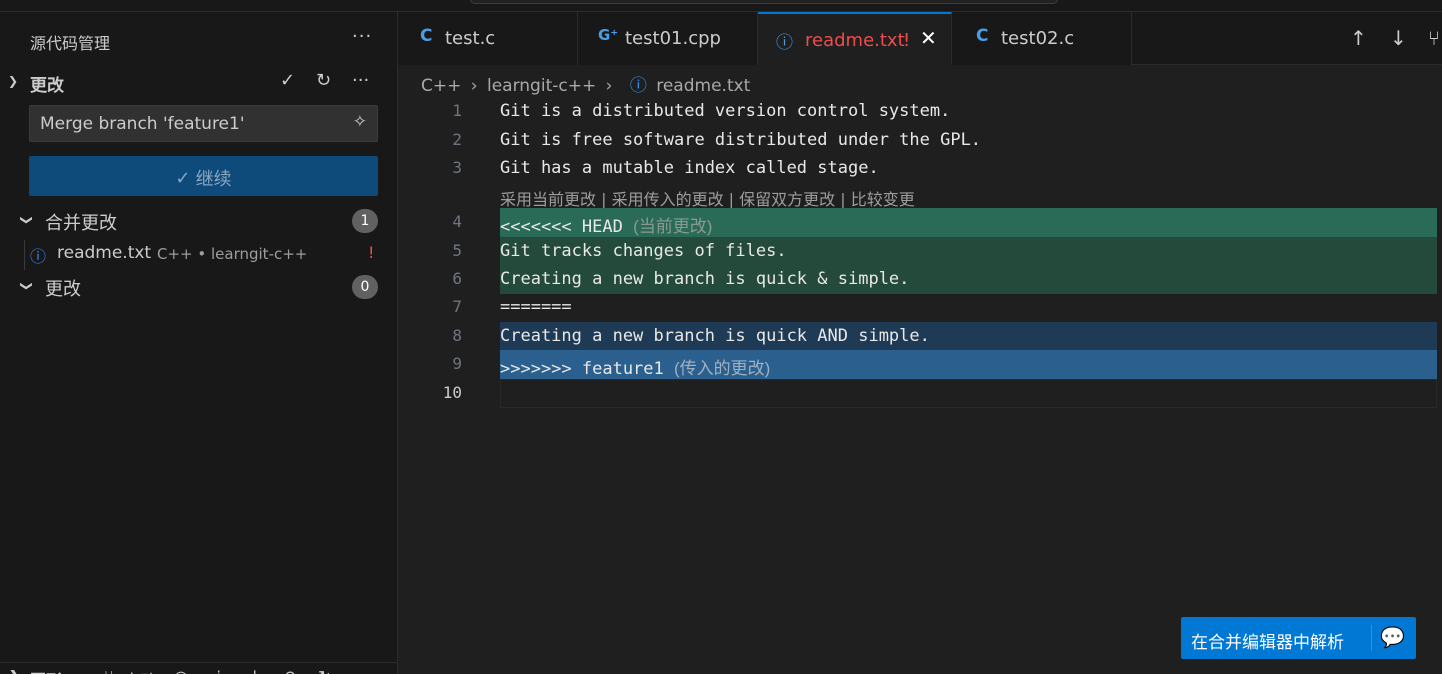  Describe the element at coordinates (63, 289) in the screenshot. I see `changes-label: 更改` at that location.